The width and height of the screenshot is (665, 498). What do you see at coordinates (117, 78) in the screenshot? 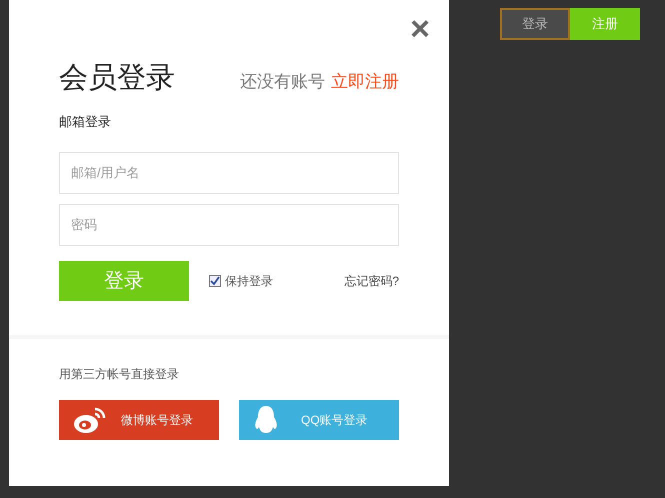
I see `dialog-title: 会员登录` at bounding box center [117, 78].